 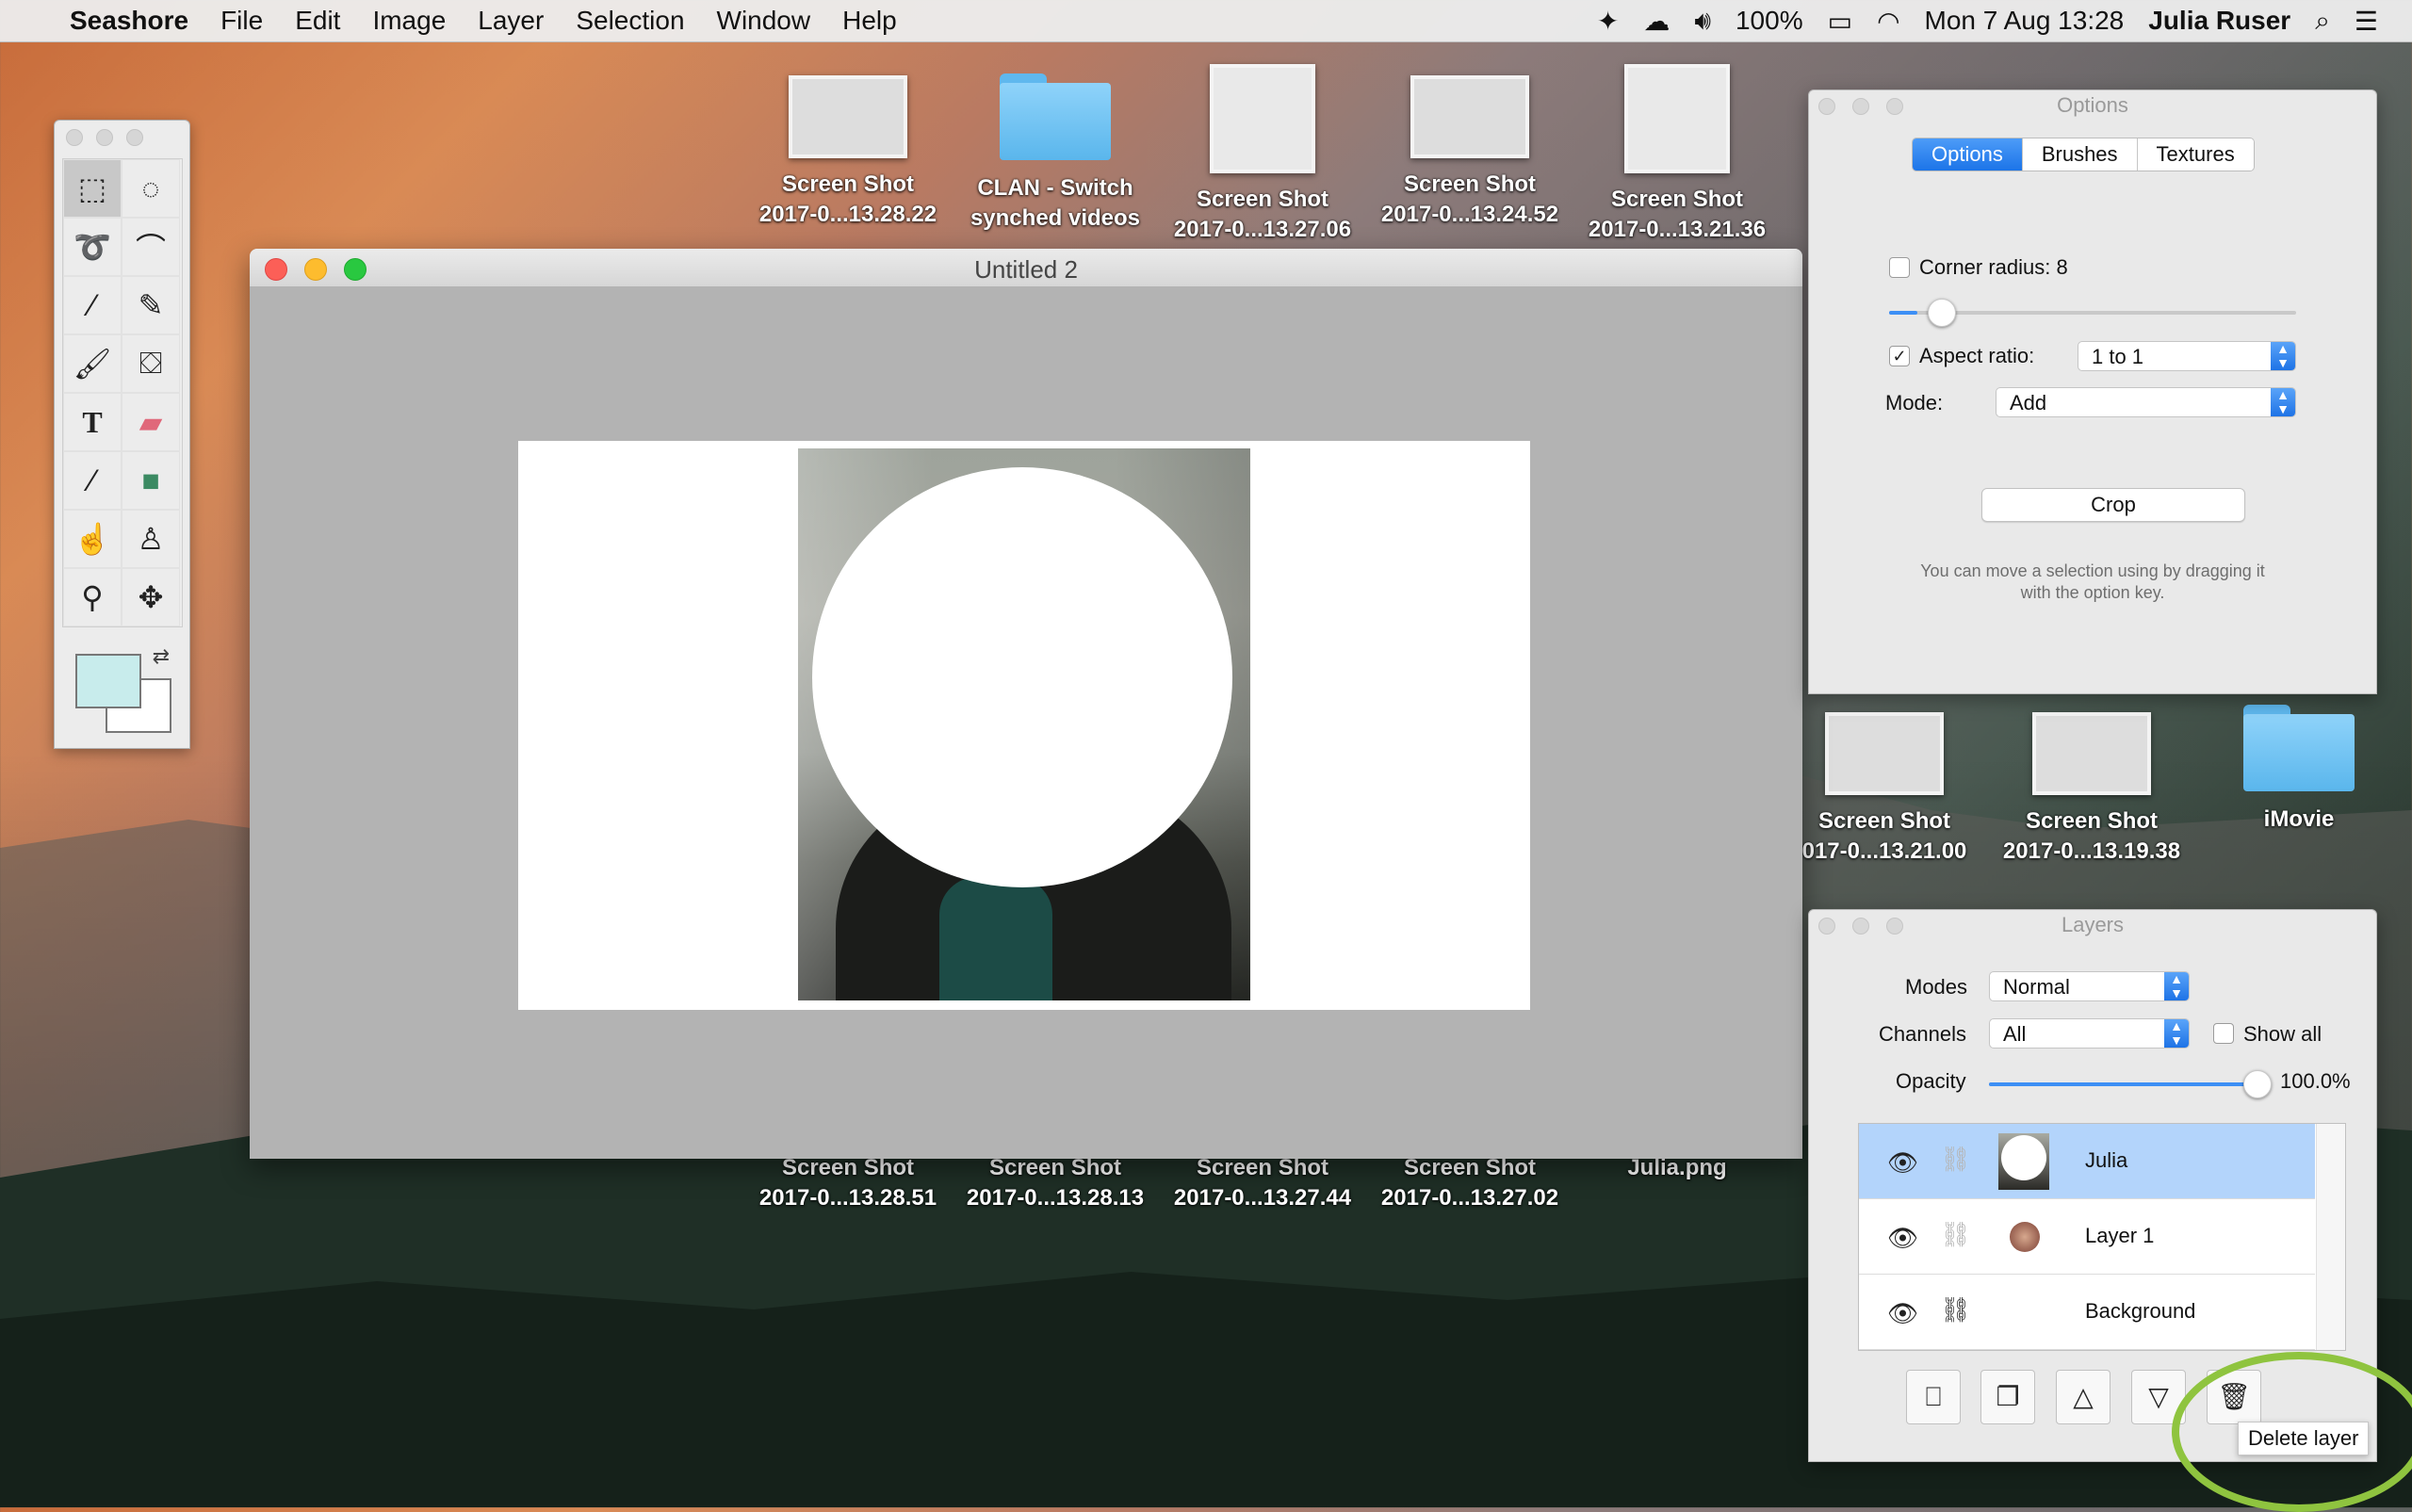 I want to click on layers-scrollbar, so click(x=2330, y=1237).